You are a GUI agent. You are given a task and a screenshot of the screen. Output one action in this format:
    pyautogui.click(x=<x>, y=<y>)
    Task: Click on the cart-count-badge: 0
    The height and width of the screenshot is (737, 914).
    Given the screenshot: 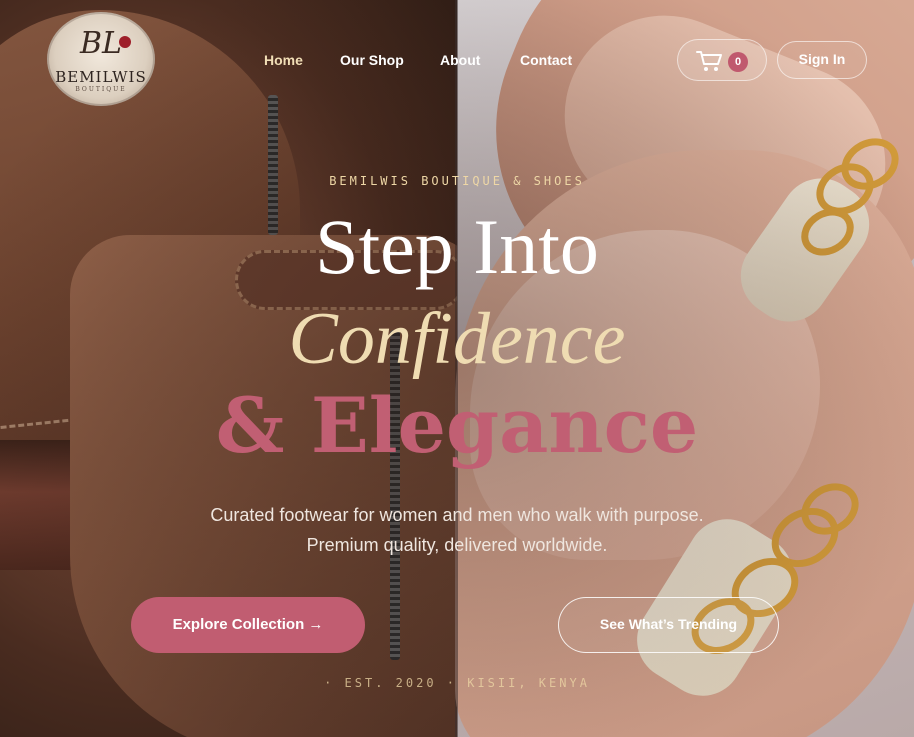 What is the action you would take?
    pyautogui.click(x=738, y=62)
    